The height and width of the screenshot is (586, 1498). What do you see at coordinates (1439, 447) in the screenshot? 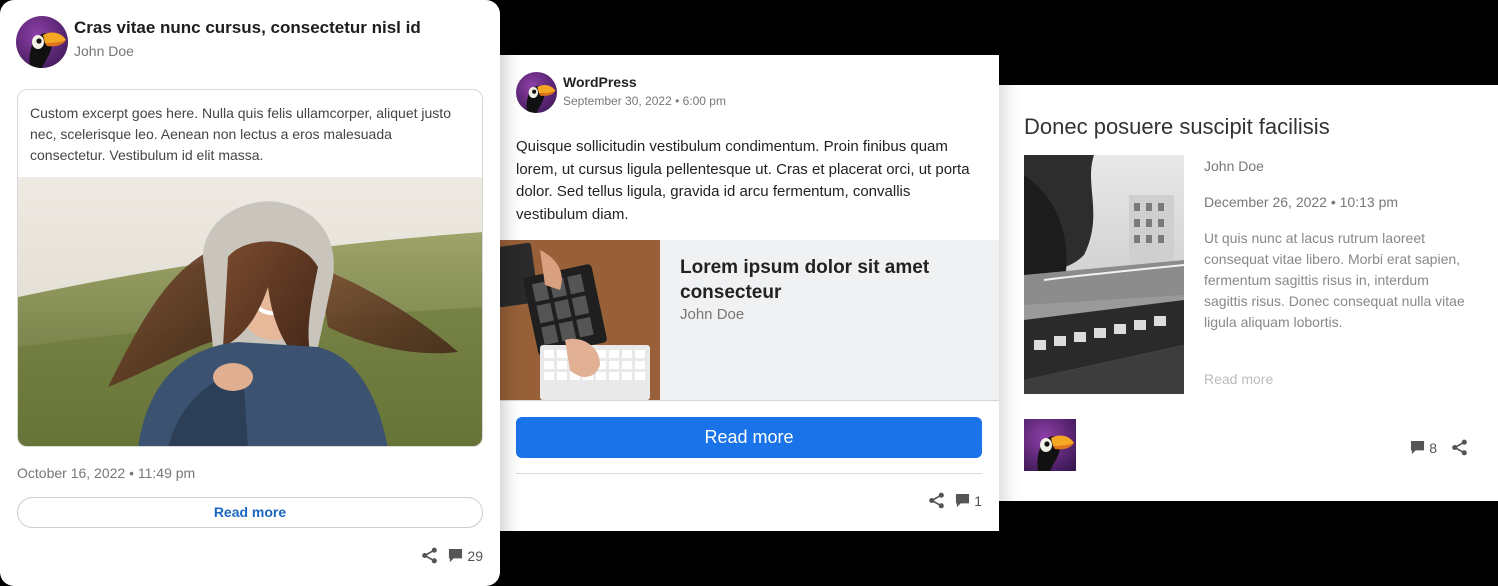
I see `post-actions: 8` at bounding box center [1439, 447].